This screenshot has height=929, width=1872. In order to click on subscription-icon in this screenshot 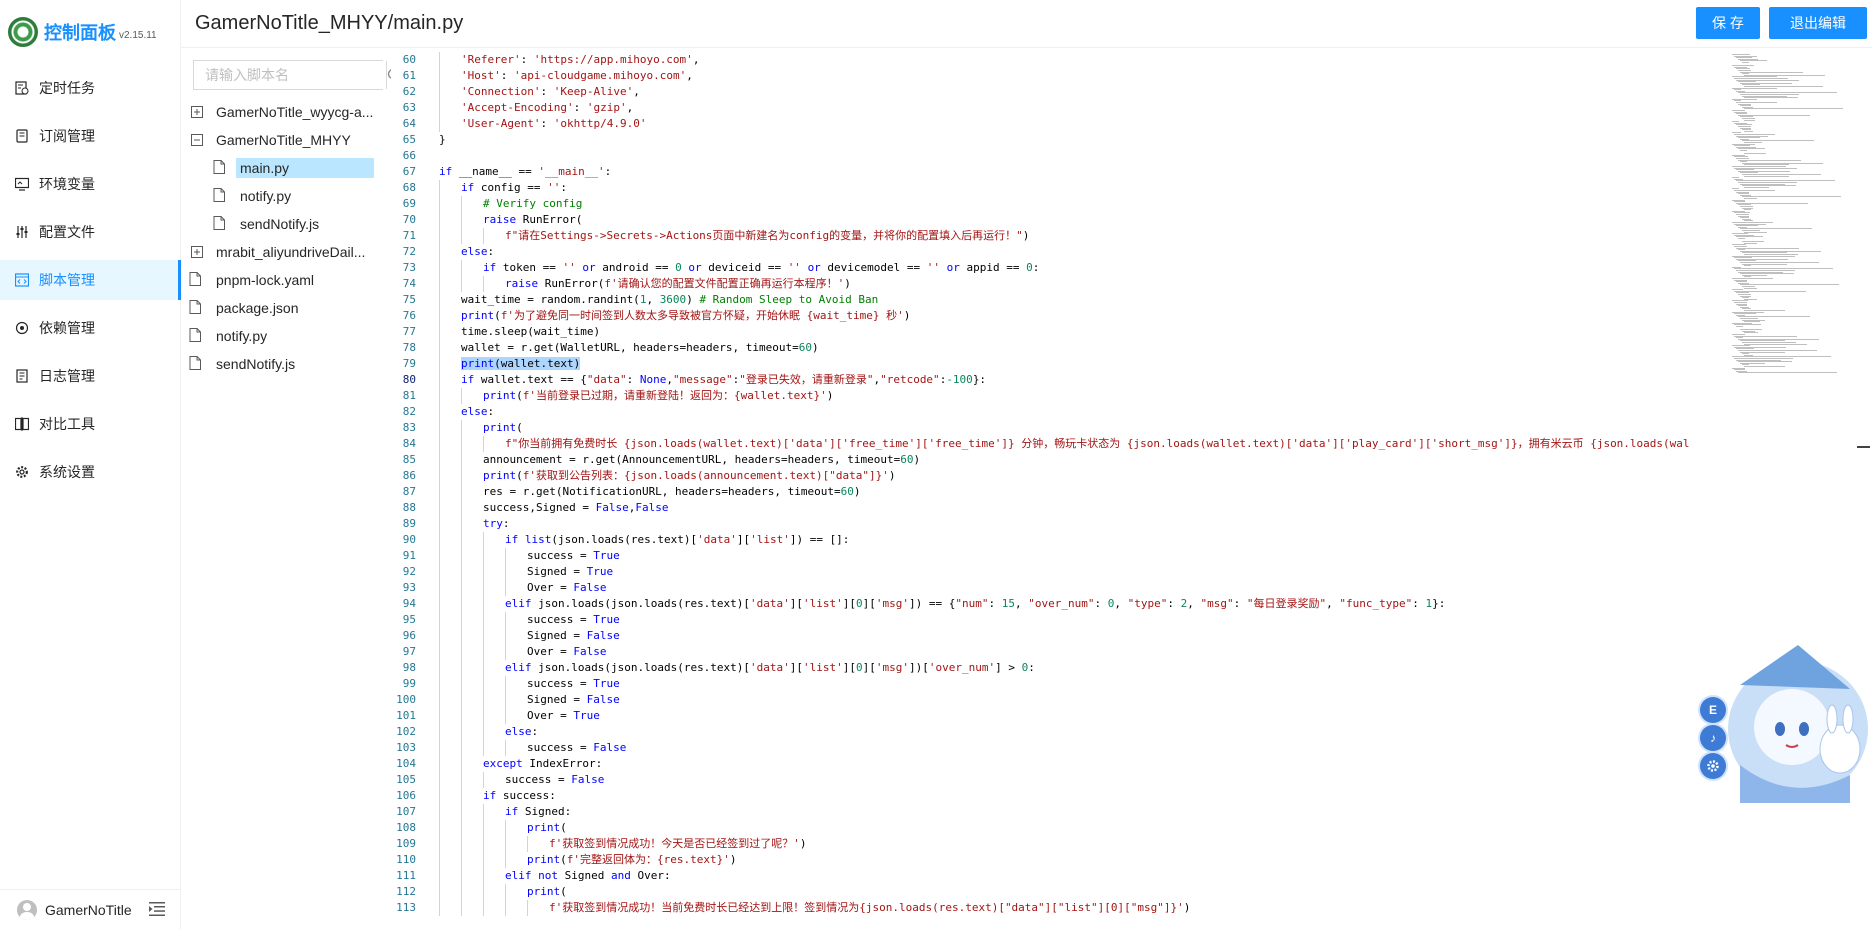, I will do `click(22, 136)`.